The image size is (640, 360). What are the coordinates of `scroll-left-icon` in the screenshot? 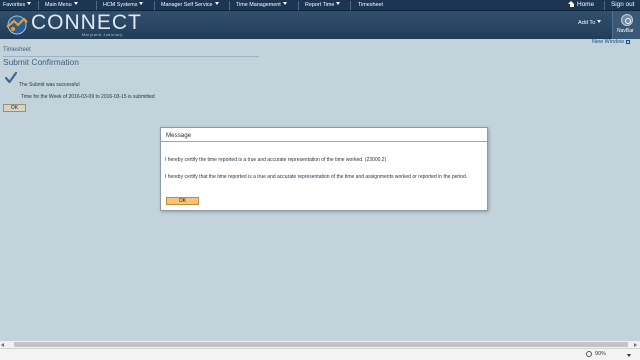 It's located at (2, 344).